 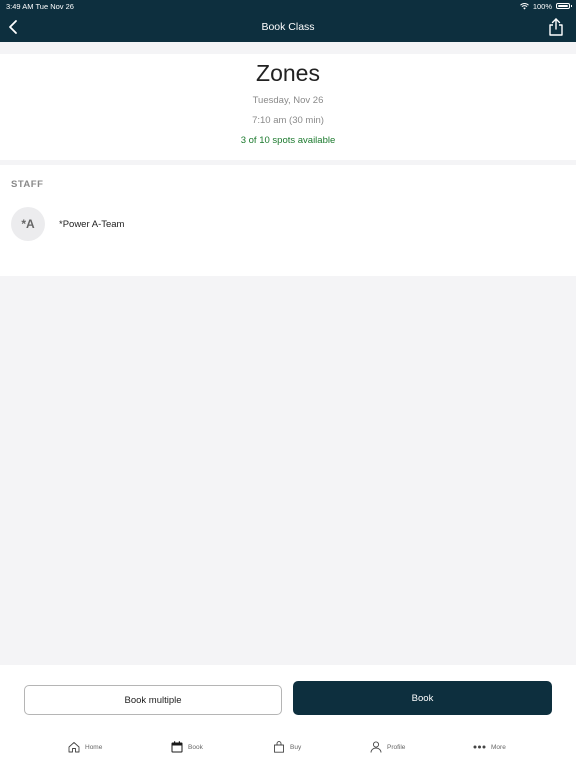 What do you see at coordinates (288, 120) in the screenshot?
I see `class-time: 7:10 am (30 min)` at bounding box center [288, 120].